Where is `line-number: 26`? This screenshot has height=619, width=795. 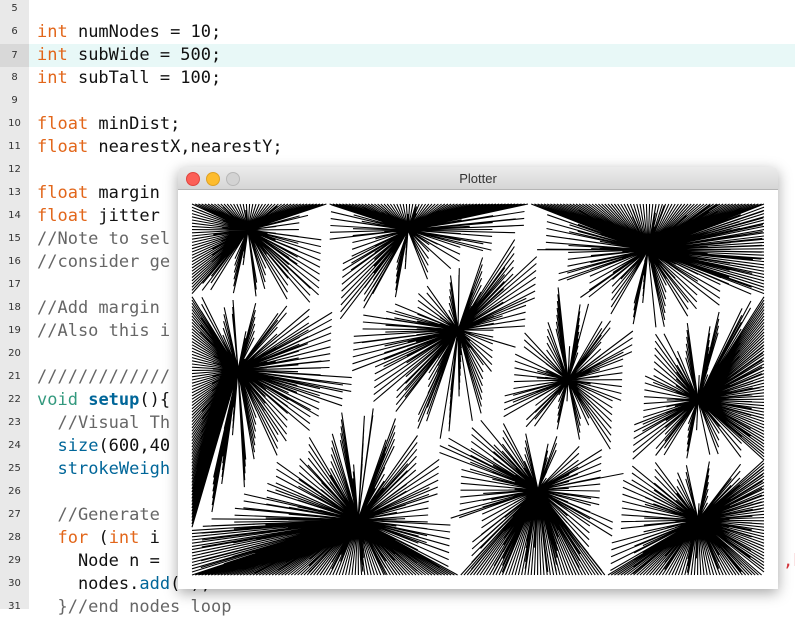 line-number: 26 is located at coordinates (14, 491).